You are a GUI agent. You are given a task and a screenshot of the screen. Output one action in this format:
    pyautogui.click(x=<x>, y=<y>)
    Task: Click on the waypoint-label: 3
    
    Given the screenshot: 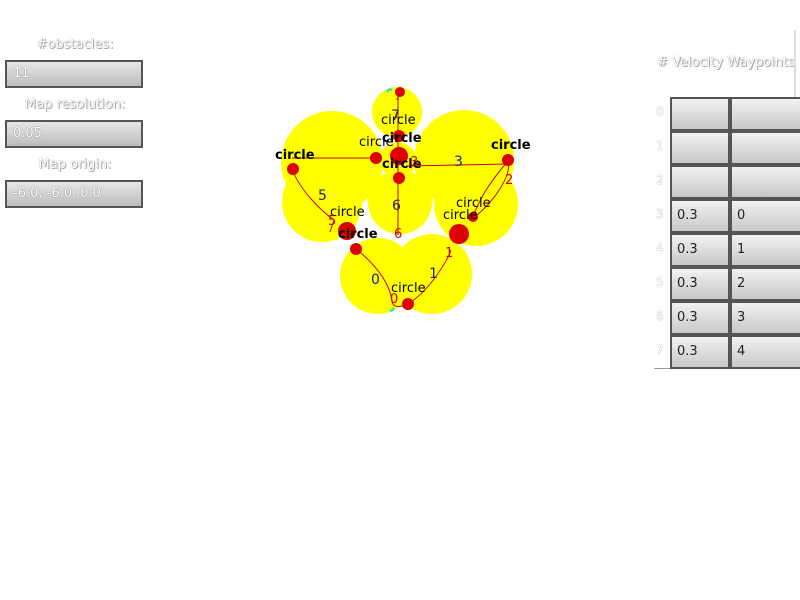 What is the action you would take?
    pyautogui.click(x=414, y=162)
    